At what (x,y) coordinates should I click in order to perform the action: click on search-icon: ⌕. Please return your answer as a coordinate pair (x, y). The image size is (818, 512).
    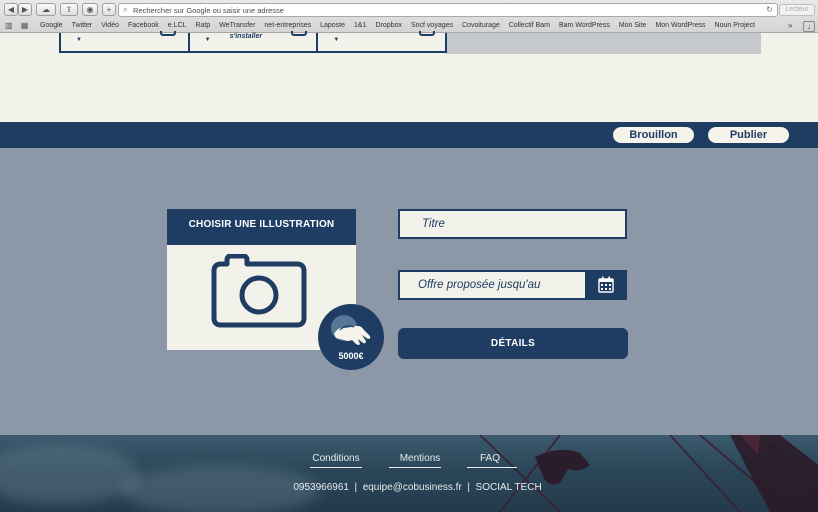
    Looking at the image, I should click on (125, 9).